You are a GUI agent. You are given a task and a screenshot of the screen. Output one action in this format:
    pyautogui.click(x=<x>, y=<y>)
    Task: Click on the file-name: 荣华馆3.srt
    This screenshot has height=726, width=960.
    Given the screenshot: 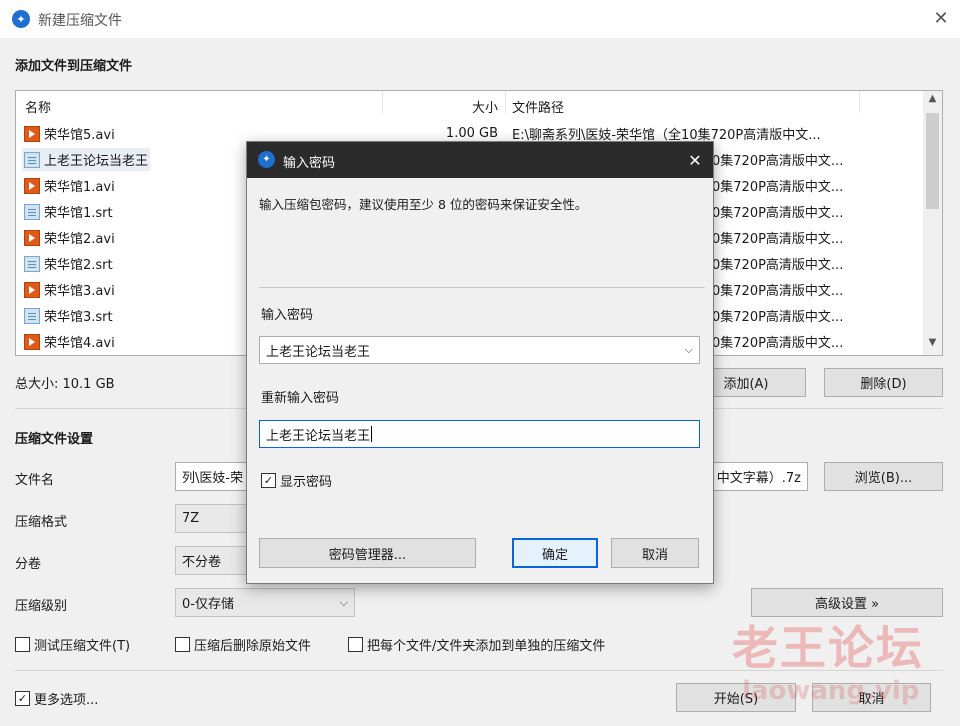 What is the action you would take?
    pyautogui.click(x=78, y=317)
    